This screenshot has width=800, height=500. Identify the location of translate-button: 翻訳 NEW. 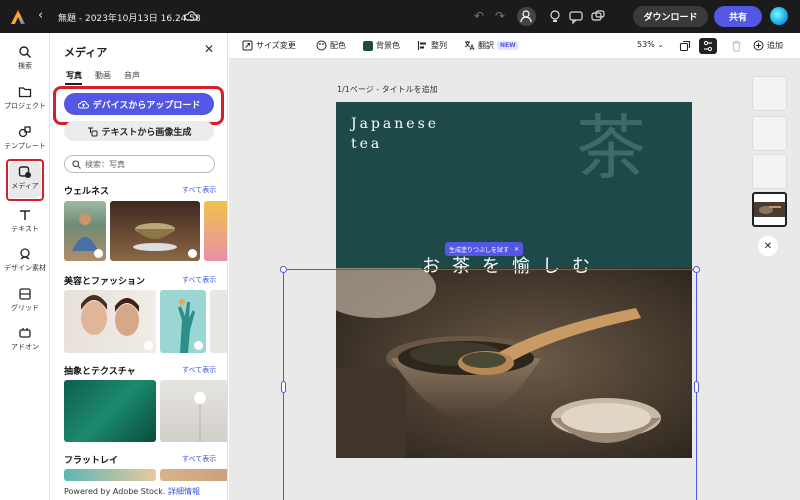
(491, 45).